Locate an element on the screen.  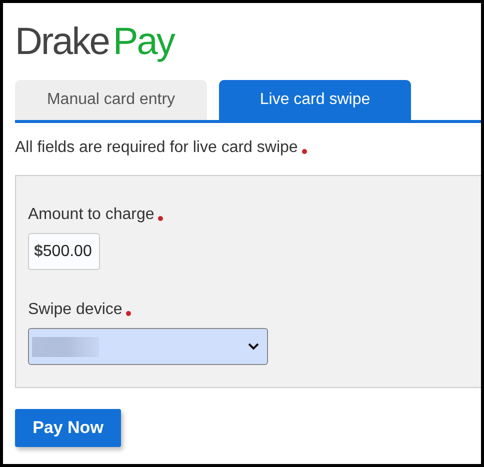
logo-text: Drake is located at coordinates (62, 42).